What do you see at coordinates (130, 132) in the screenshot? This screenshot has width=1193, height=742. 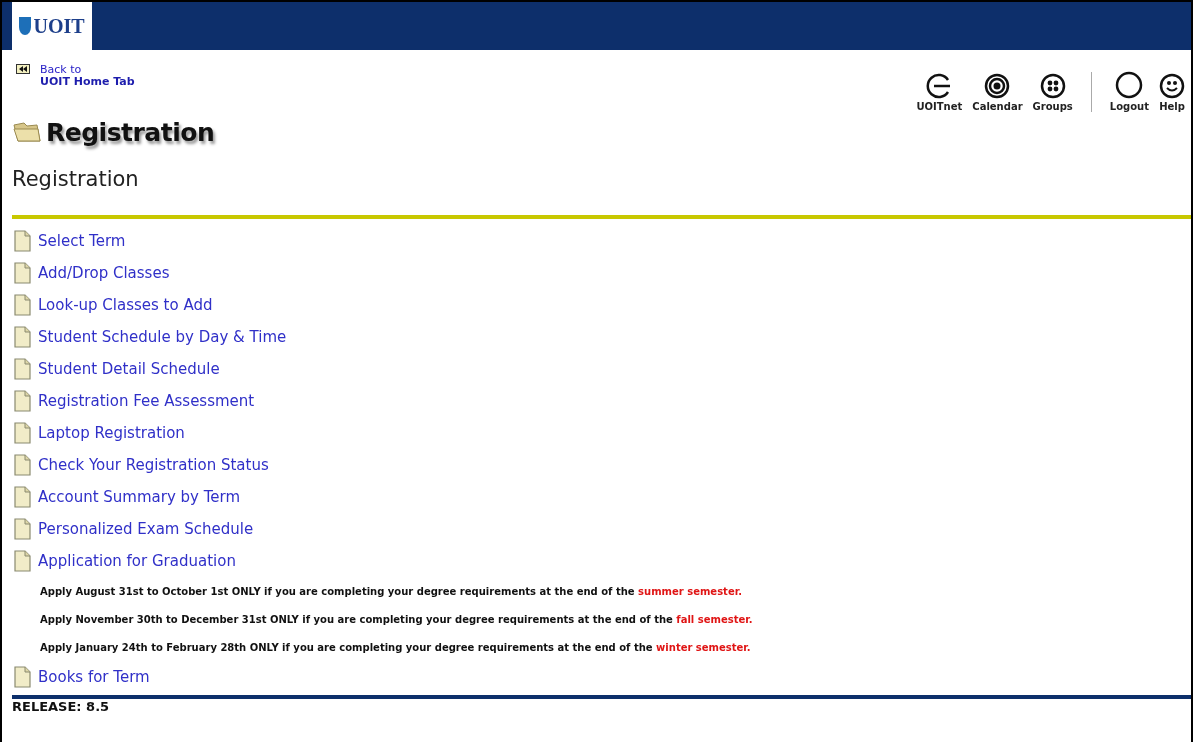 I see `banner-title: Registration` at bounding box center [130, 132].